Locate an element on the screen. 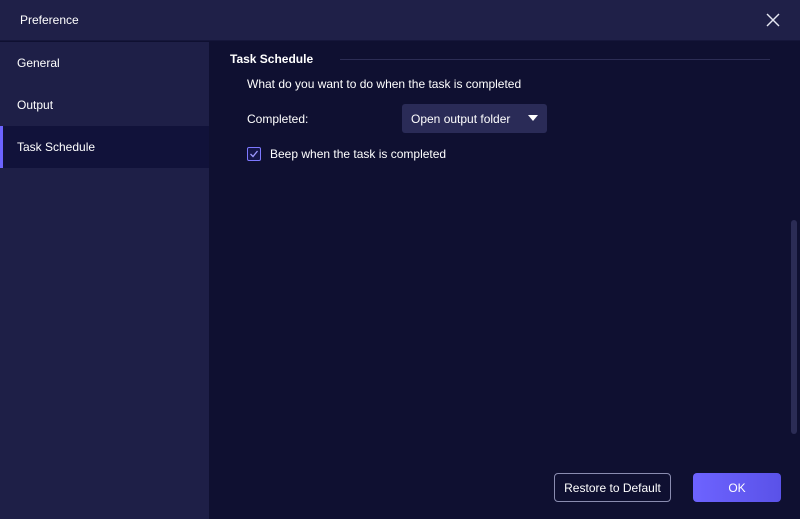 This screenshot has width=800, height=519. sidebar-item-label: Output is located at coordinates (35, 105).